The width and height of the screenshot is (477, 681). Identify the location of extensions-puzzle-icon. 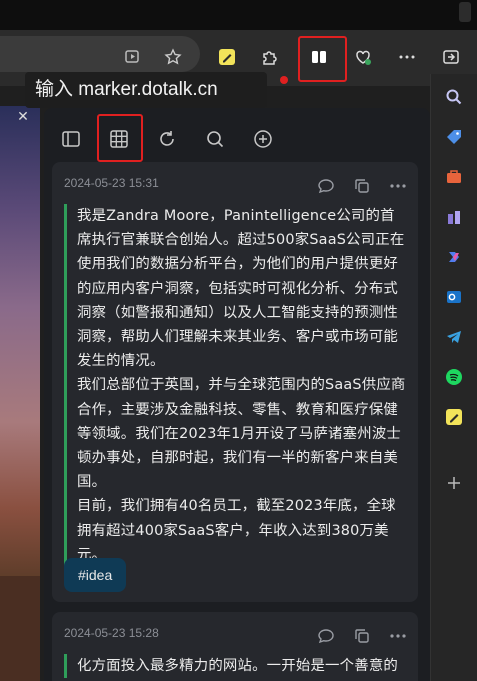
(270, 57).